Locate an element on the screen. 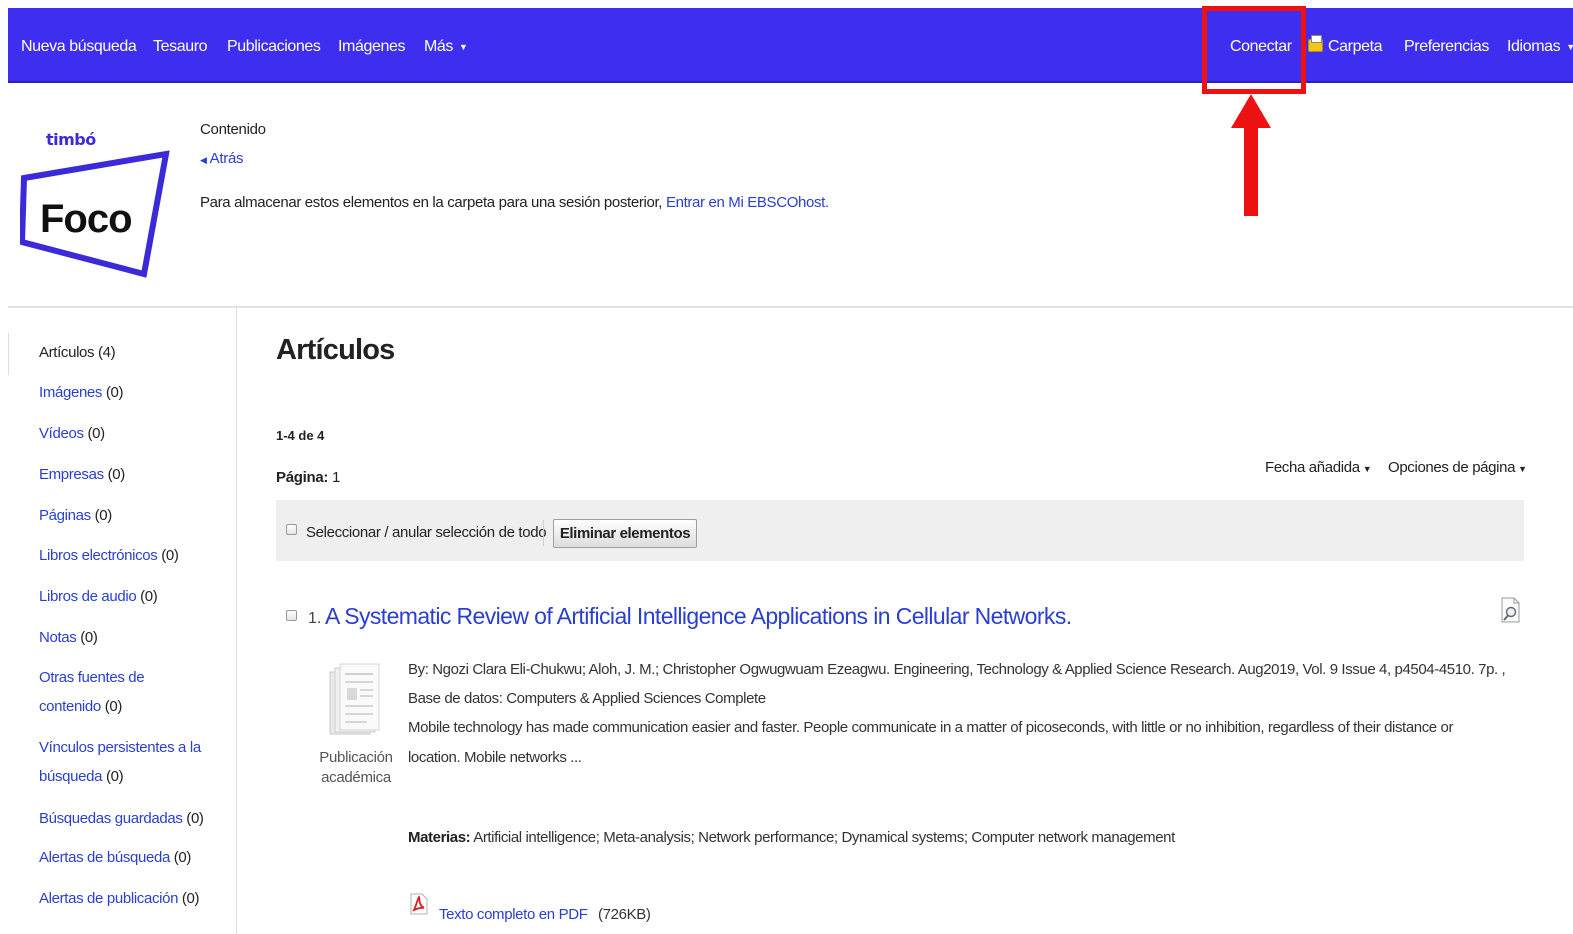 Image resolution: width=1573 pixels, height=934 pixels. sidebar-edge is located at coordinates (11, 354).